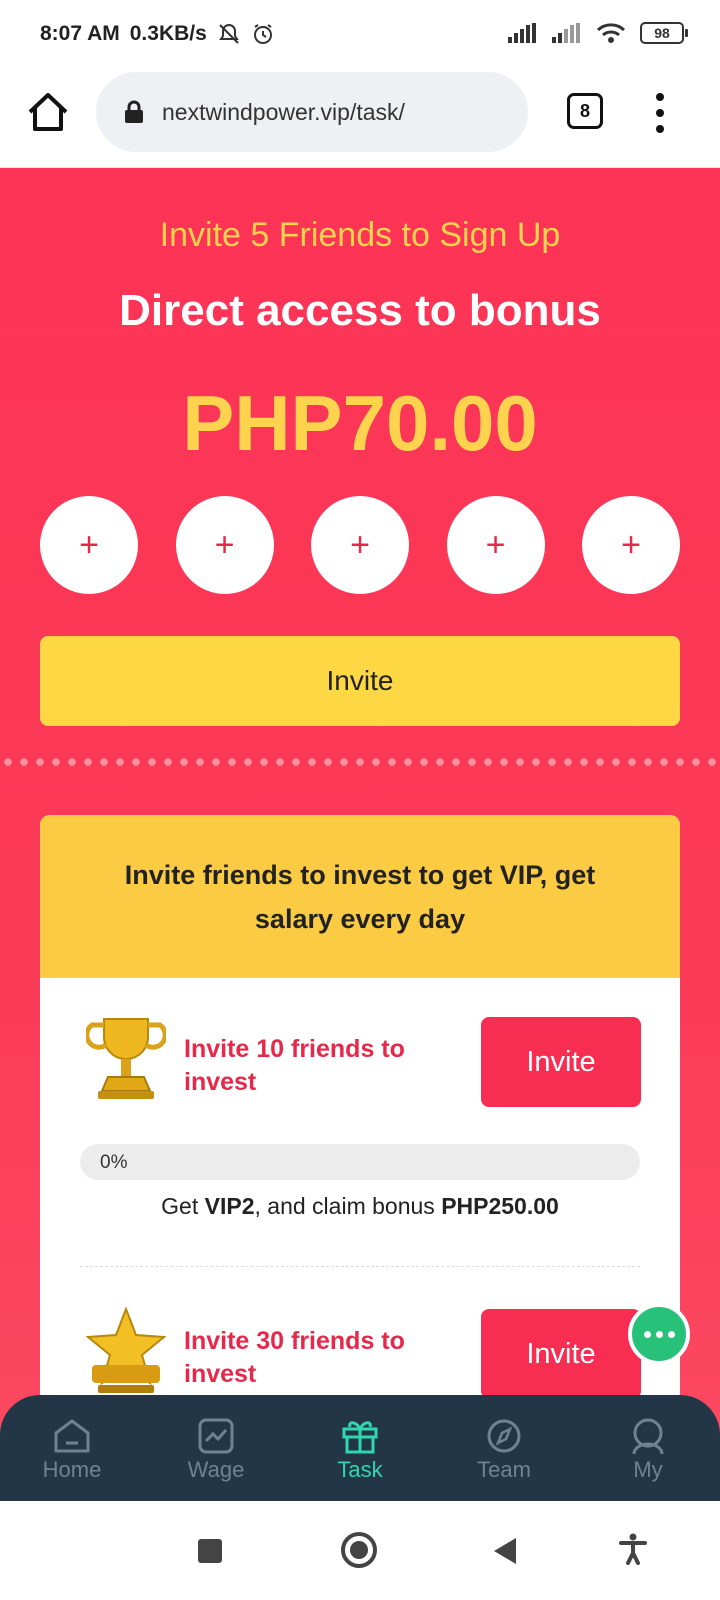 Image resolution: width=720 pixels, height=1600 pixels. I want to click on task-progress-text: 0%, so click(114, 1162).